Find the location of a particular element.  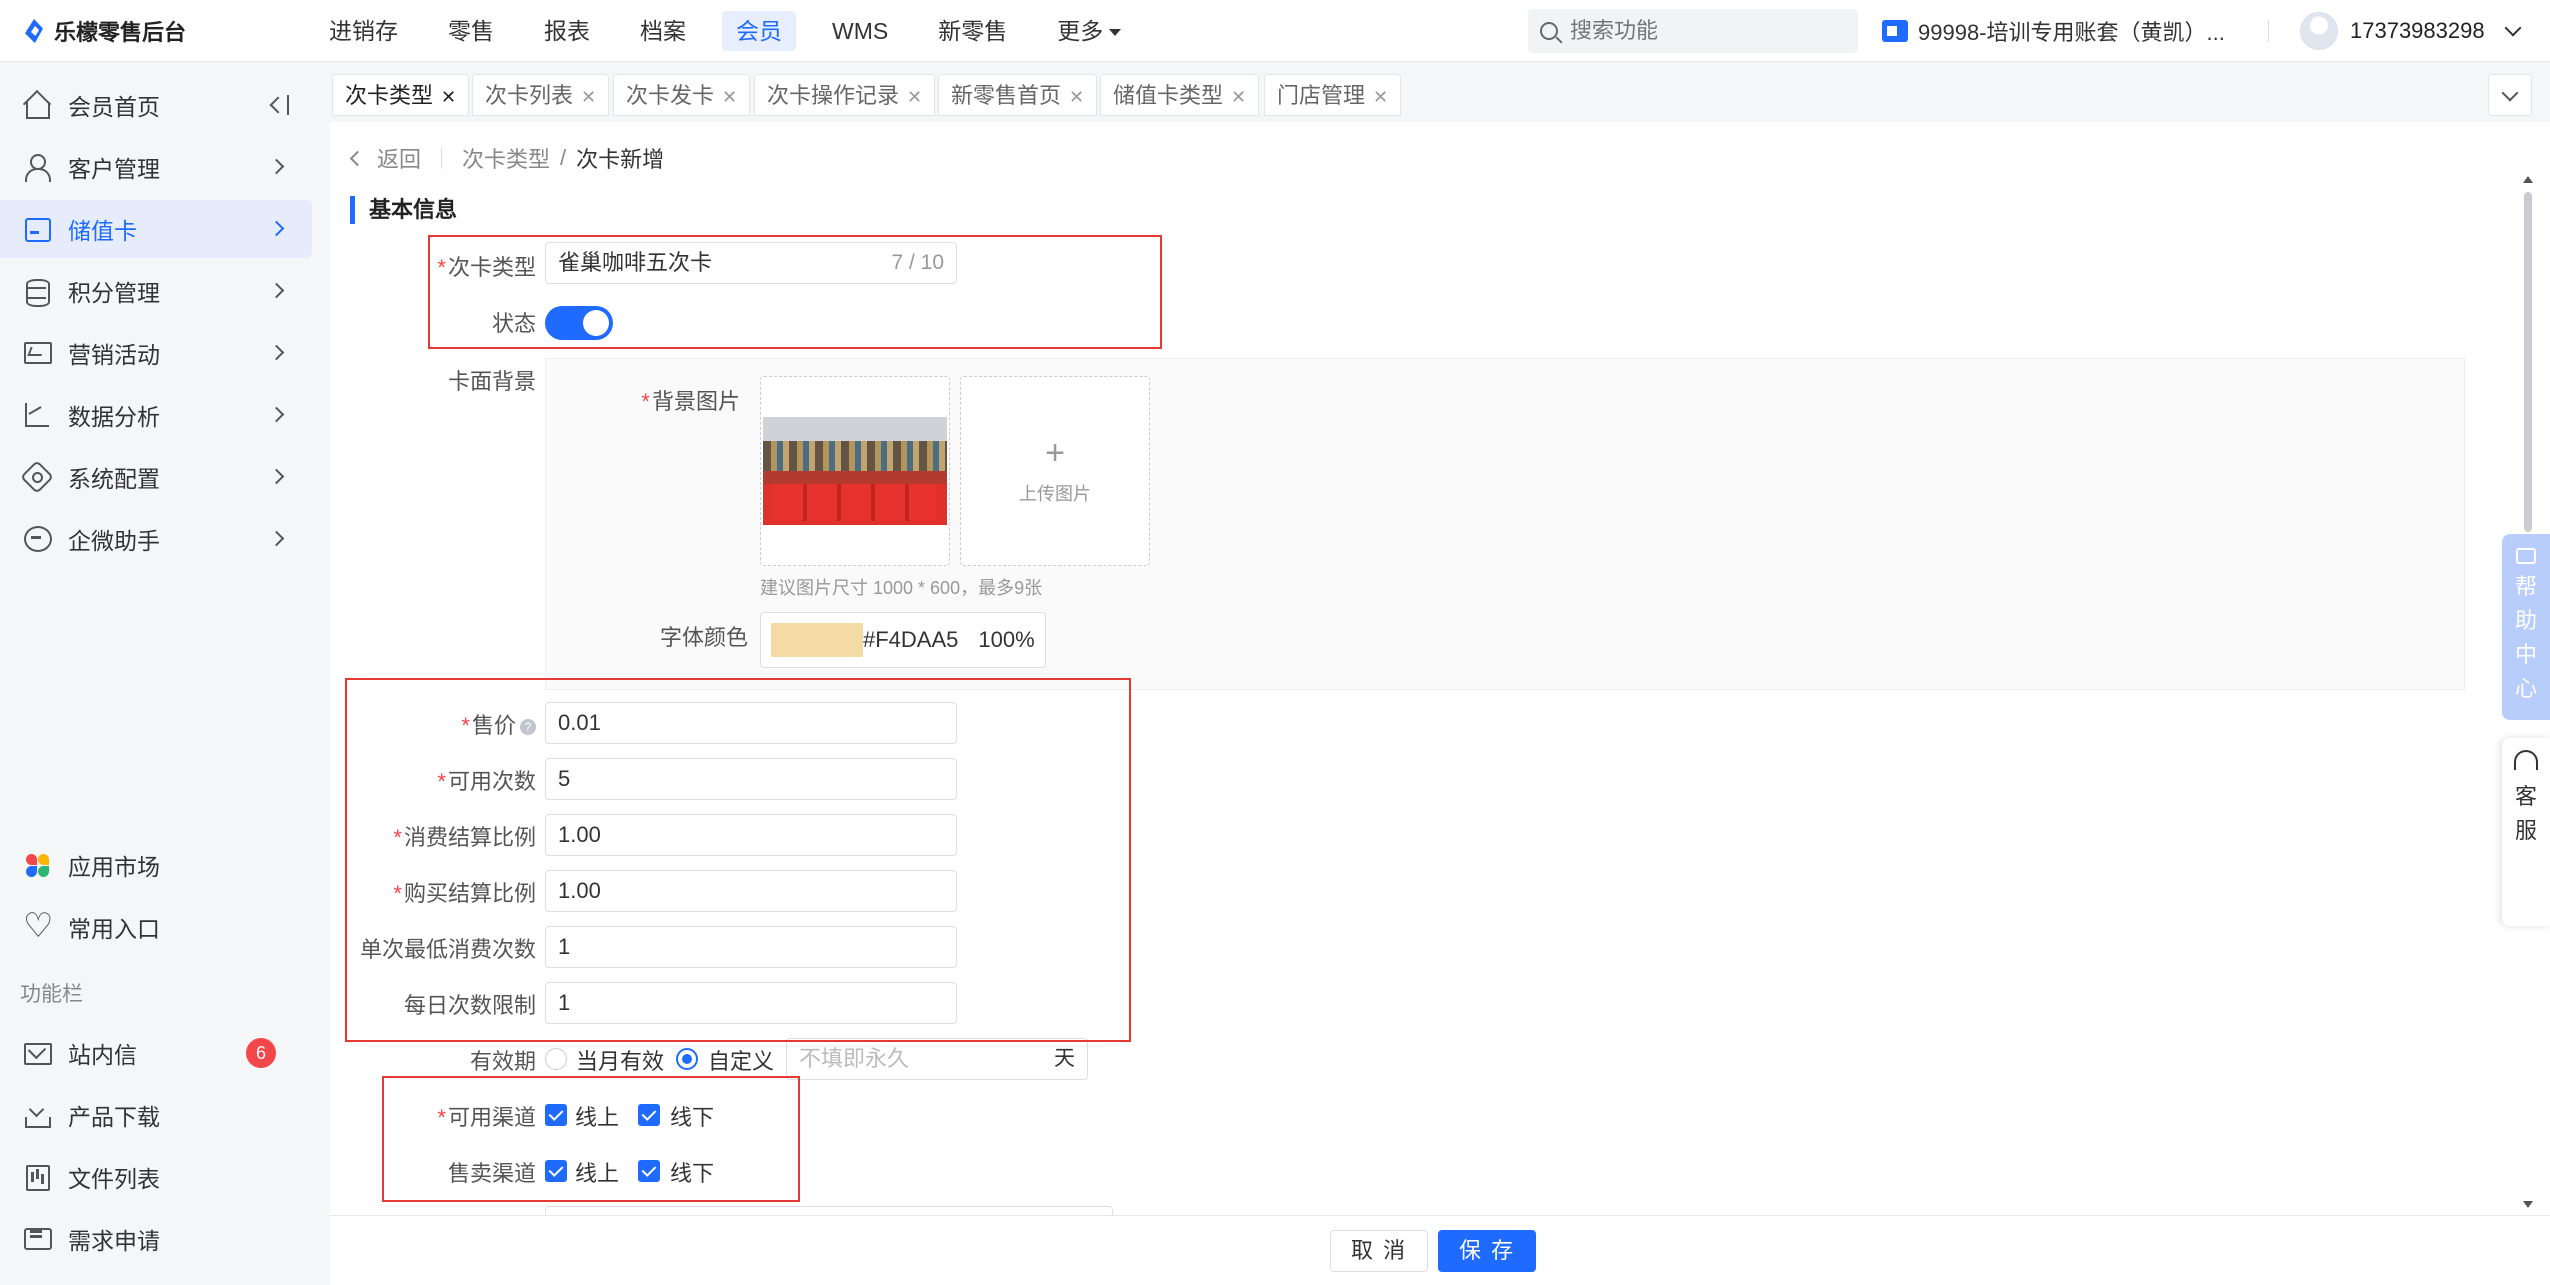

sidebar-item-customer: 客户管理 is located at coordinates (156, 167).